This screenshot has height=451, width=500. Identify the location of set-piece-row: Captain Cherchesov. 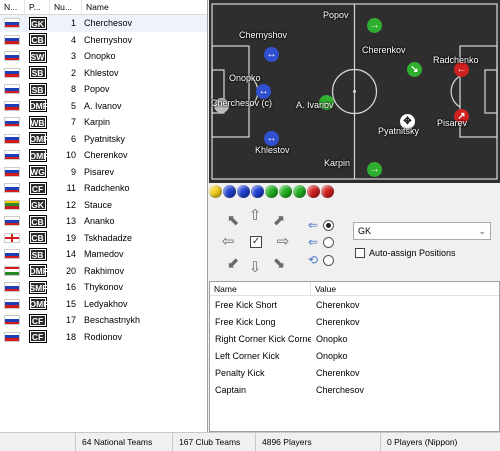
(354, 389).